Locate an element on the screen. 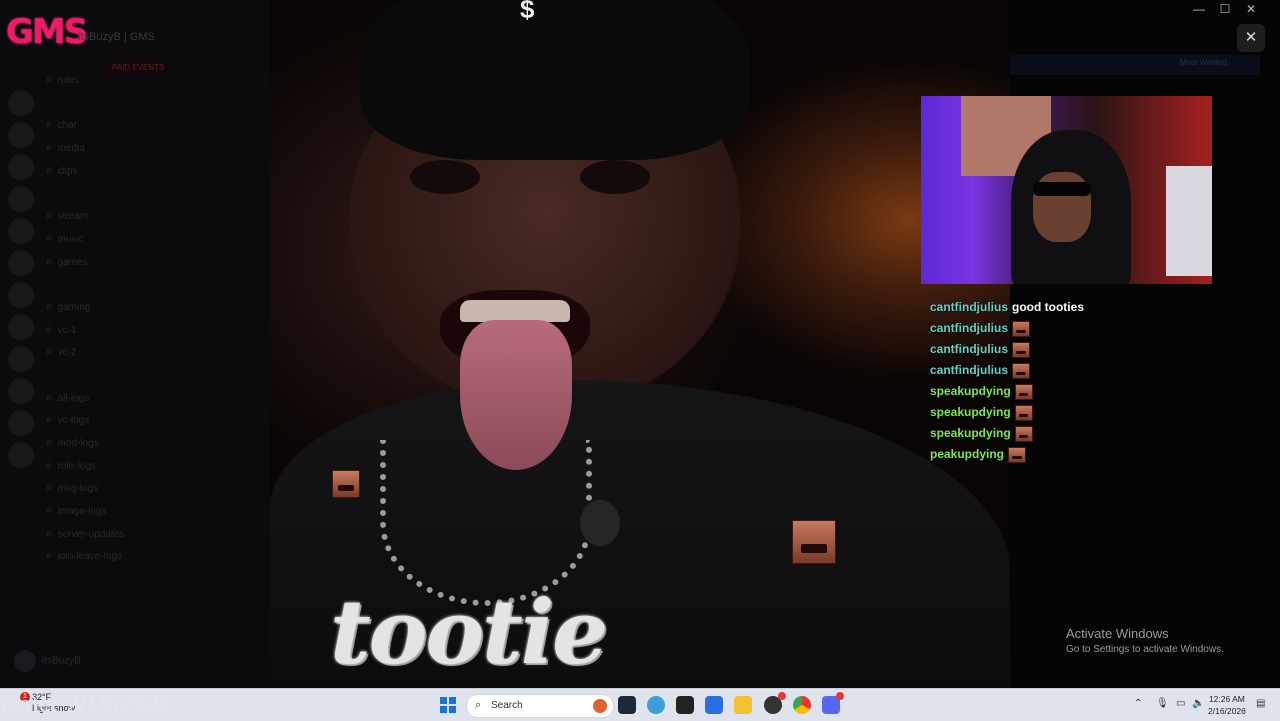 The width and height of the screenshot is (1280, 721). channel-item: # games is located at coordinates (146, 263).